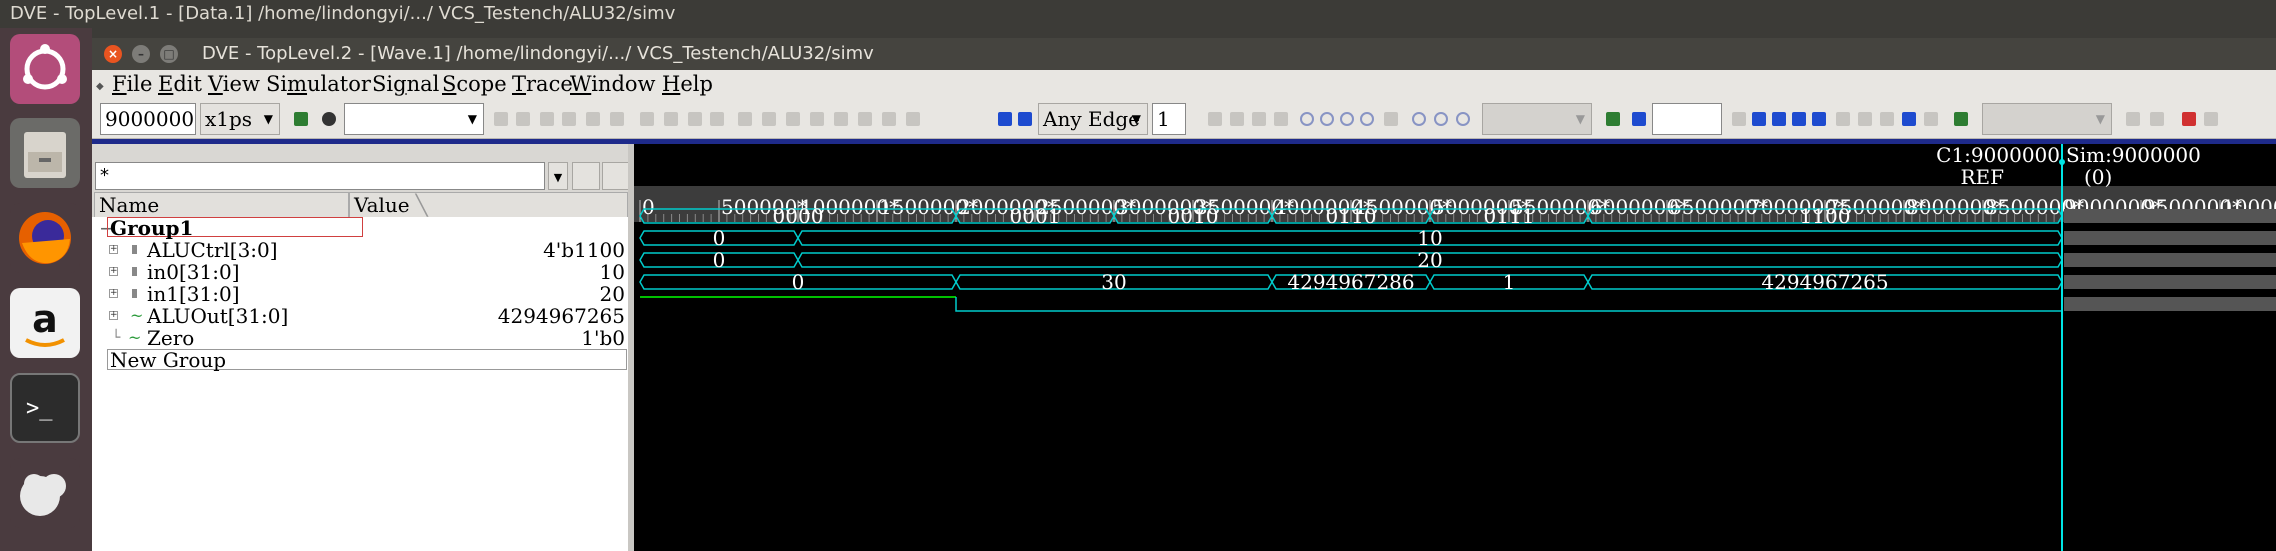  I want to click on filter-dropdown-button: ▼, so click(558, 176).